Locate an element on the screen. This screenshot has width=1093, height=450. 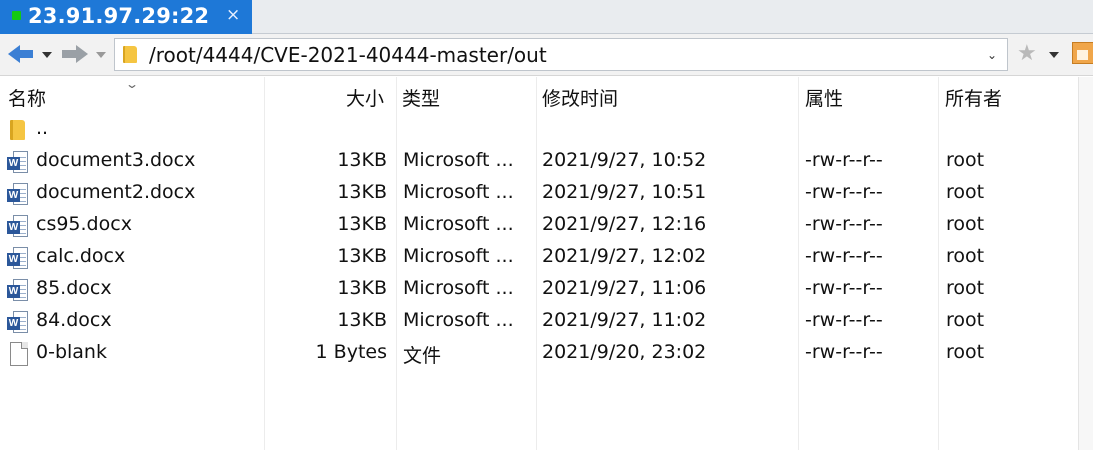
close-tab-icon: × is located at coordinates (233, 15).